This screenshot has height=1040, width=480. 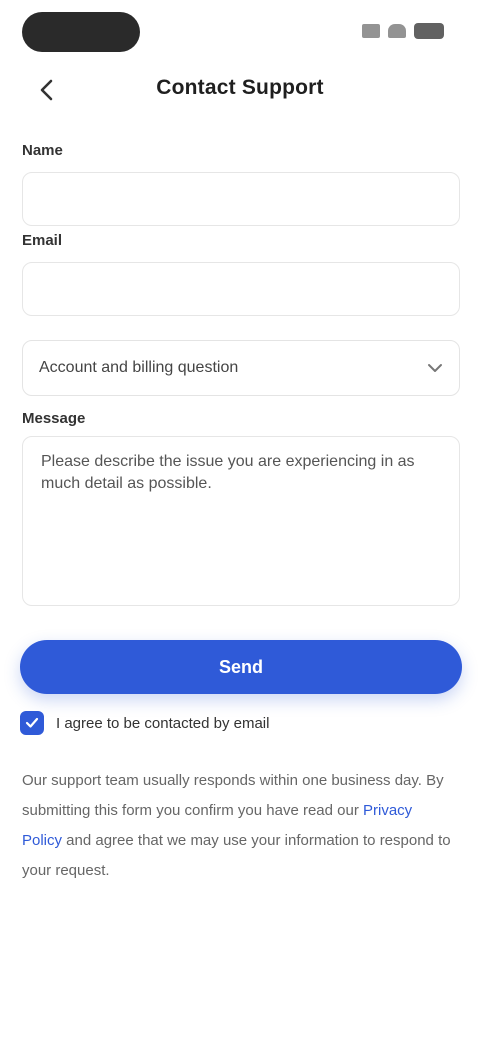 What do you see at coordinates (163, 723) in the screenshot?
I see `consent-label: I agree to be contacted by email` at bounding box center [163, 723].